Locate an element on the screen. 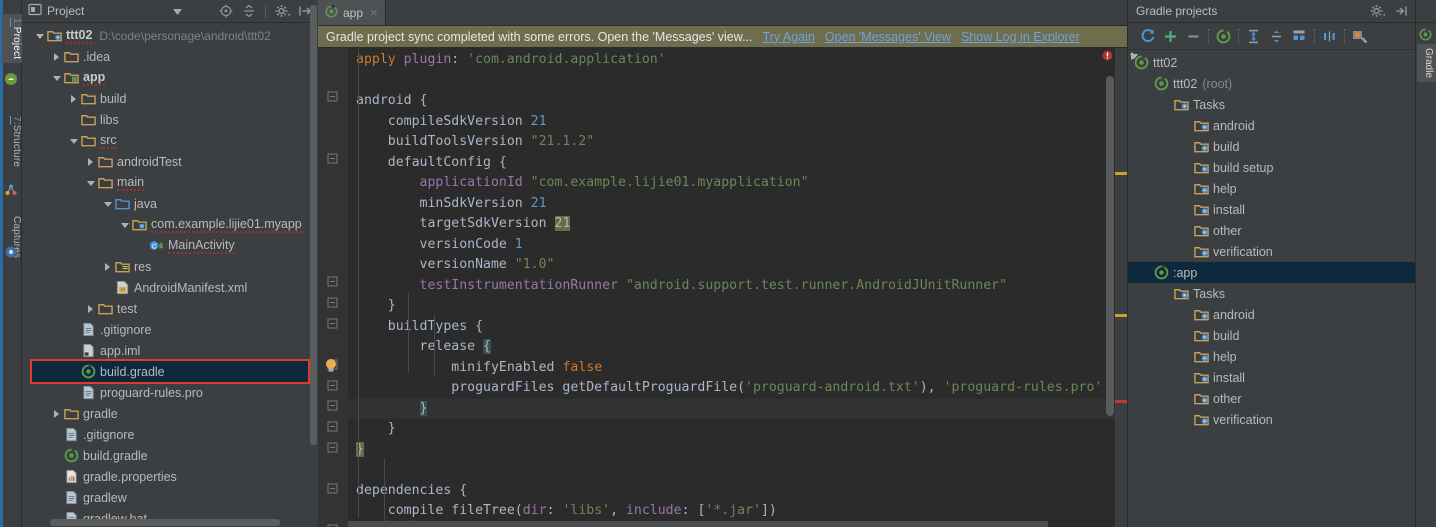  project-tree-row-selected: build.gradle is located at coordinates (170, 371).